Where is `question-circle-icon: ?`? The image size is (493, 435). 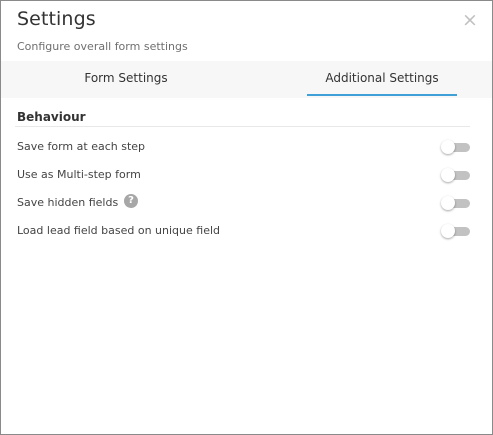 question-circle-icon: ? is located at coordinates (131, 201).